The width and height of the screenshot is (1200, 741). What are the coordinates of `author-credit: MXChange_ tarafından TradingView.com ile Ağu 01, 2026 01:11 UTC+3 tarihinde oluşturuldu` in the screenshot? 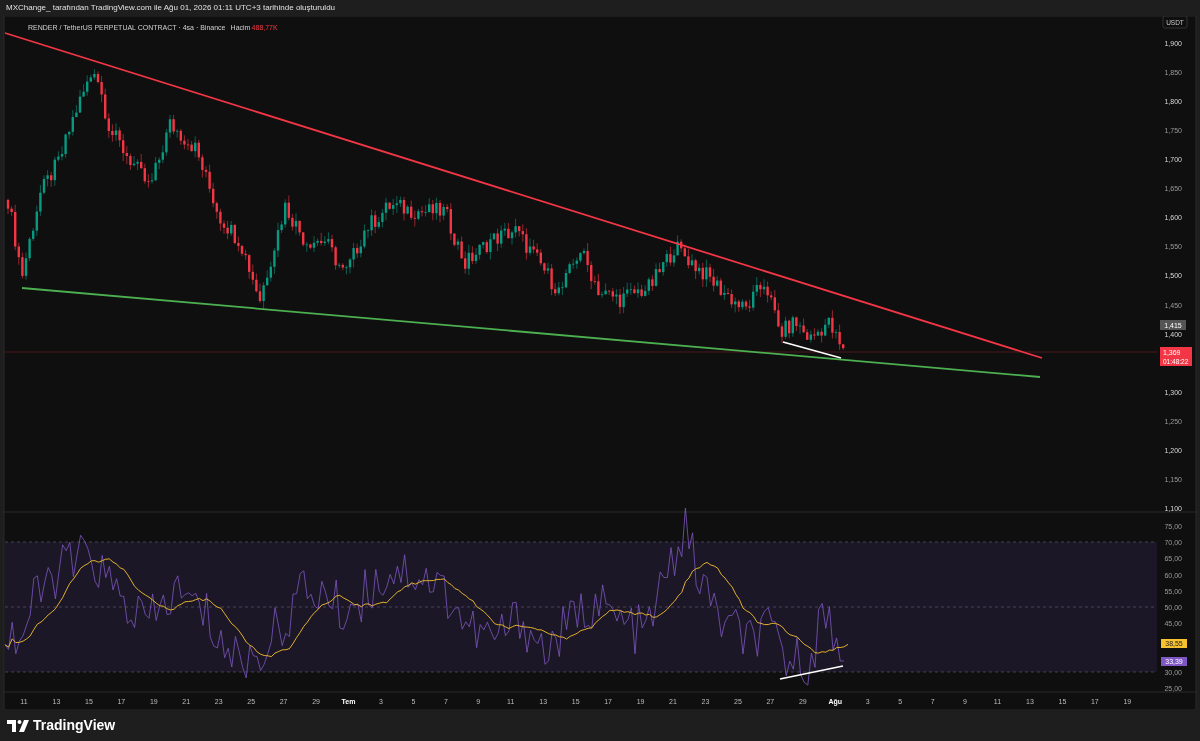 It's located at (171, 7).